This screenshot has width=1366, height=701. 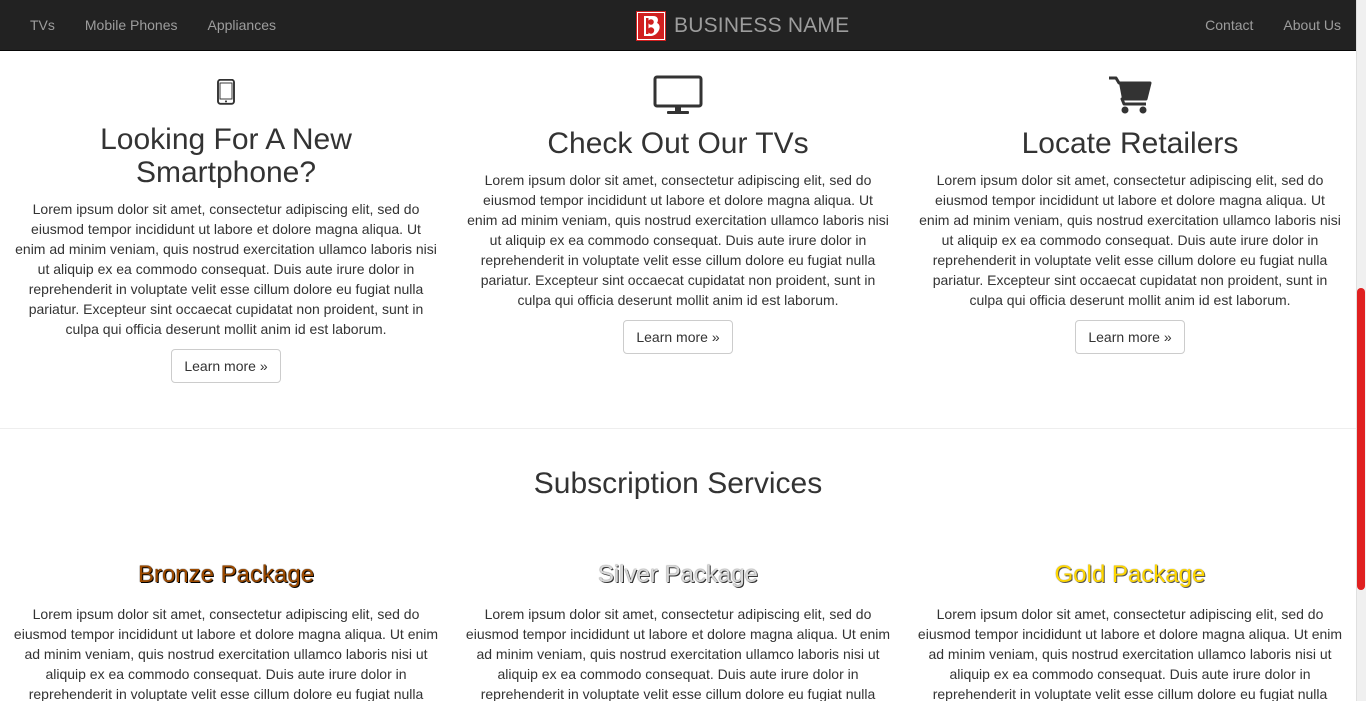 What do you see at coordinates (42, 25) in the screenshot?
I see `nav-link-tvs: TVs` at bounding box center [42, 25].